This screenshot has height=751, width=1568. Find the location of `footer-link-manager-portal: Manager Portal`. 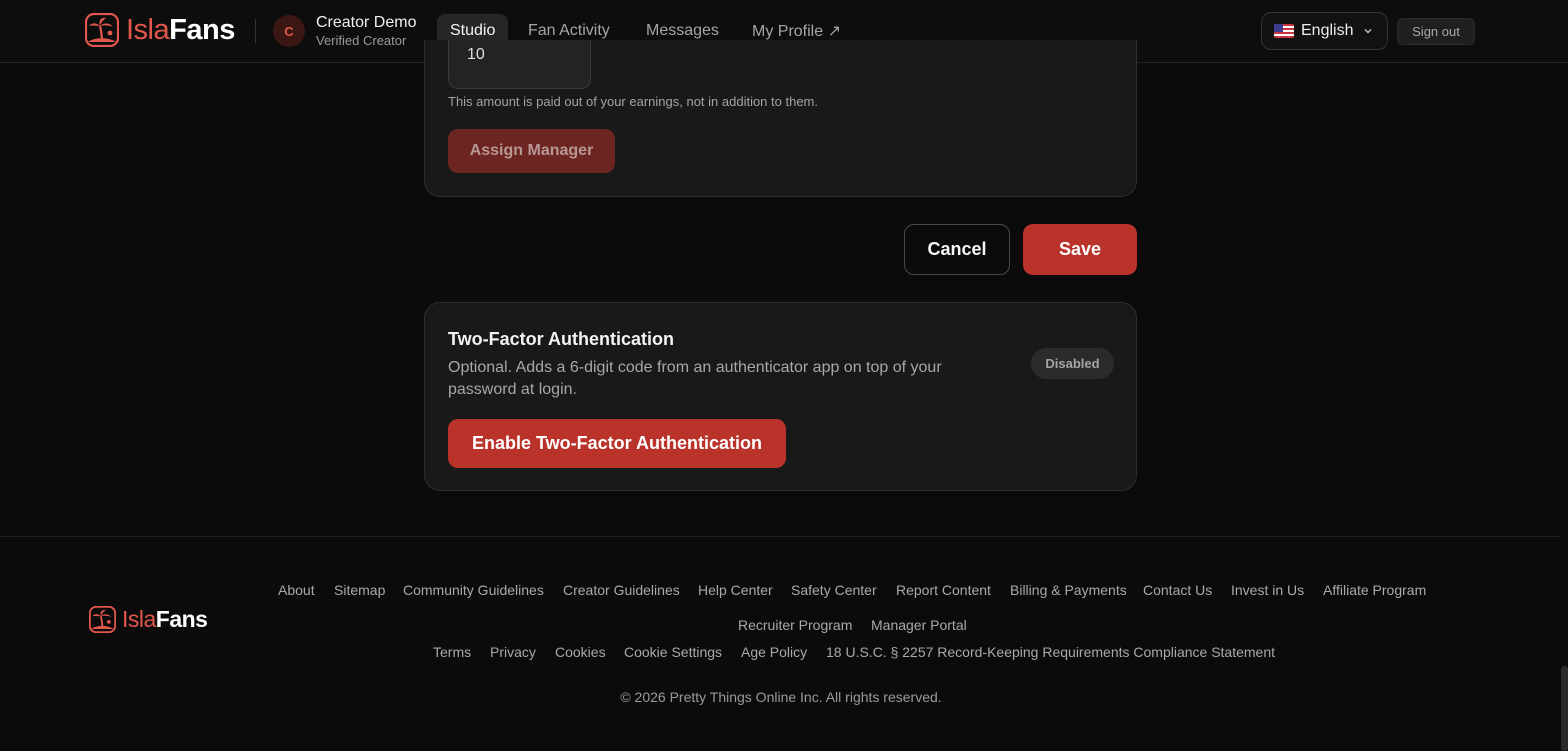

footer-link-manager-portal: Manager Portal is located at coordinates (919, 625).